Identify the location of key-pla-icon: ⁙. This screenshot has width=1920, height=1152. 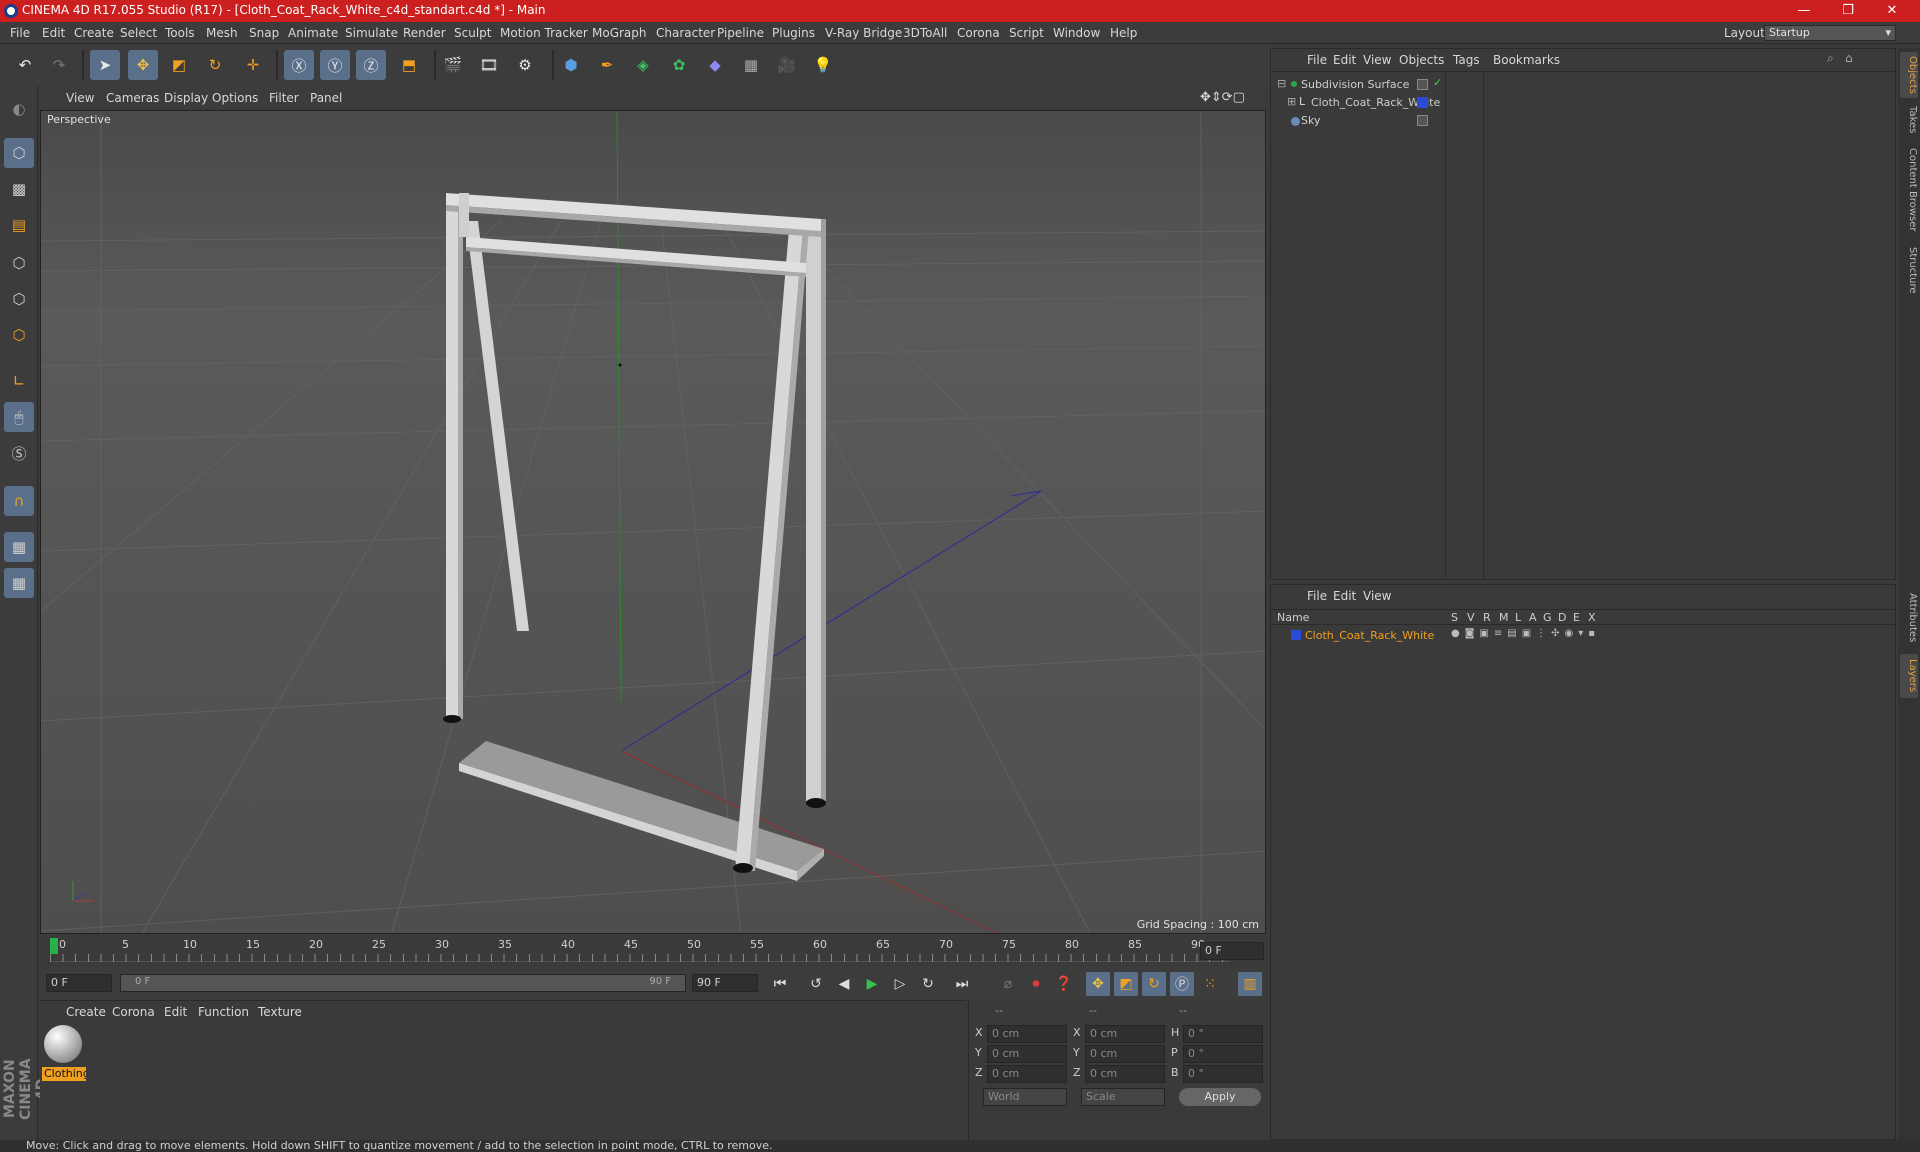
(1210, 984).